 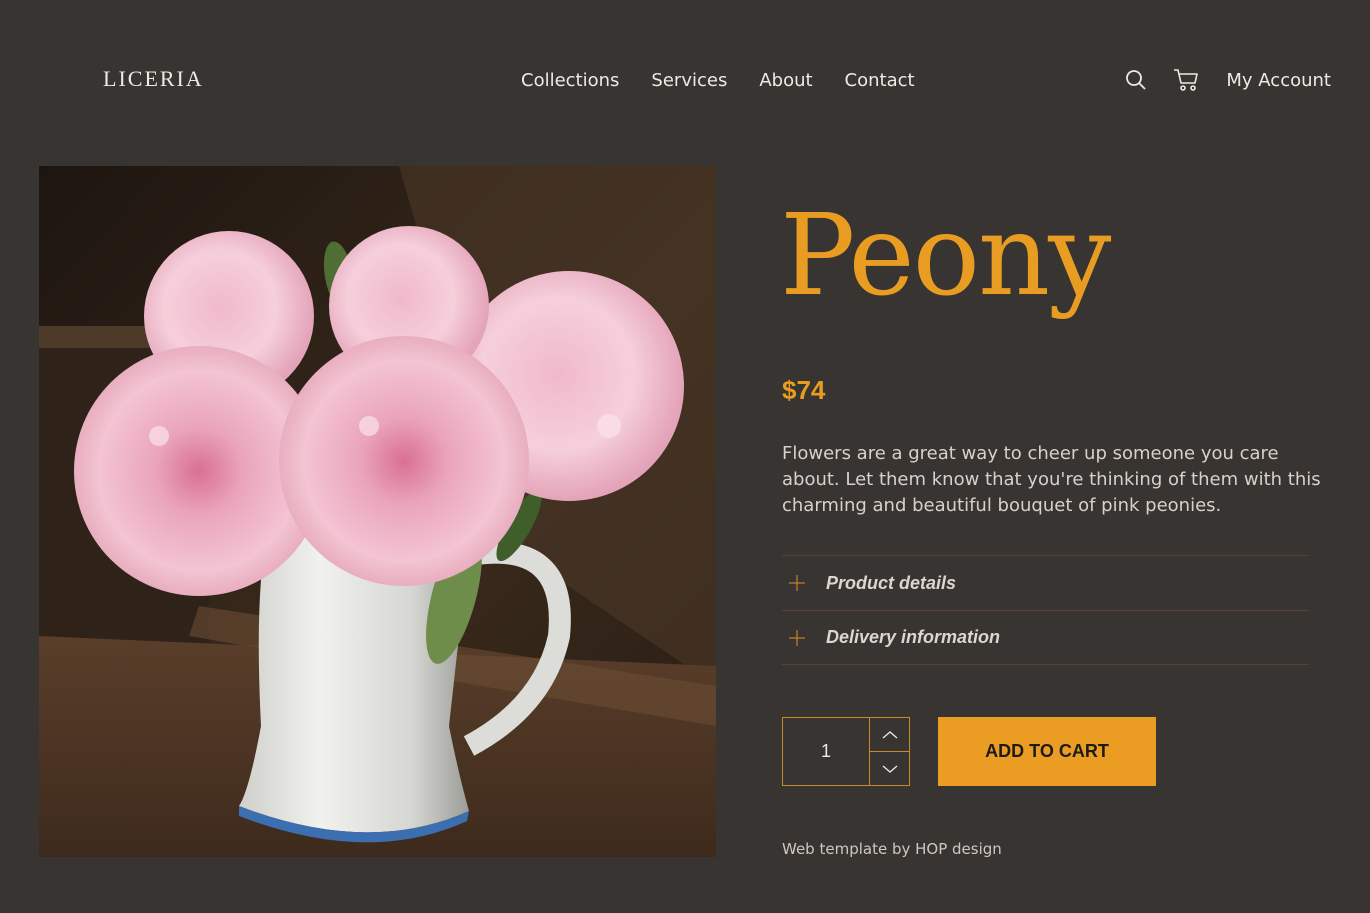 I want to click on add-to-cart-button: ADD TO CART, so click(x=1047, y=751).